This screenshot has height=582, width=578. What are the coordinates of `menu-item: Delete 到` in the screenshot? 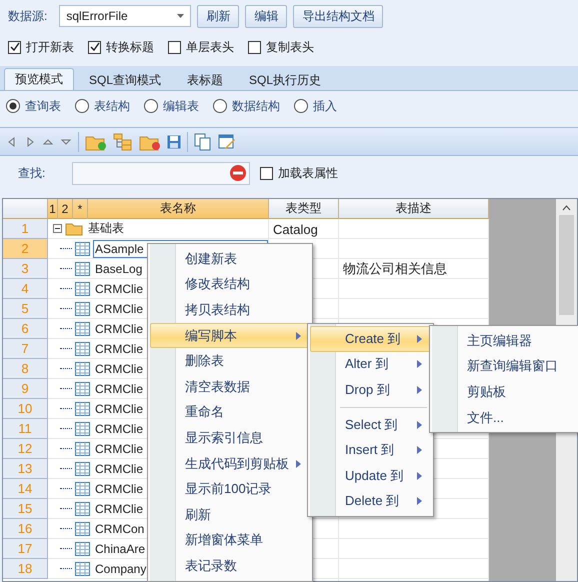 It's located at (370, 501).